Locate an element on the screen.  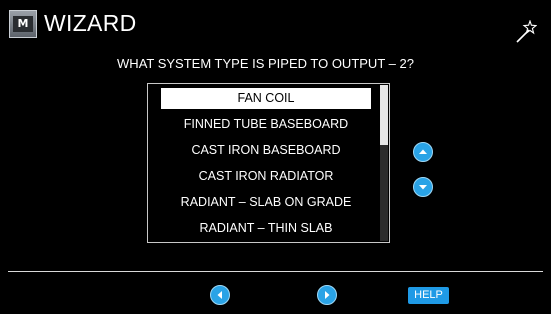
scroll-down-button is located at coordinates (423, 187).